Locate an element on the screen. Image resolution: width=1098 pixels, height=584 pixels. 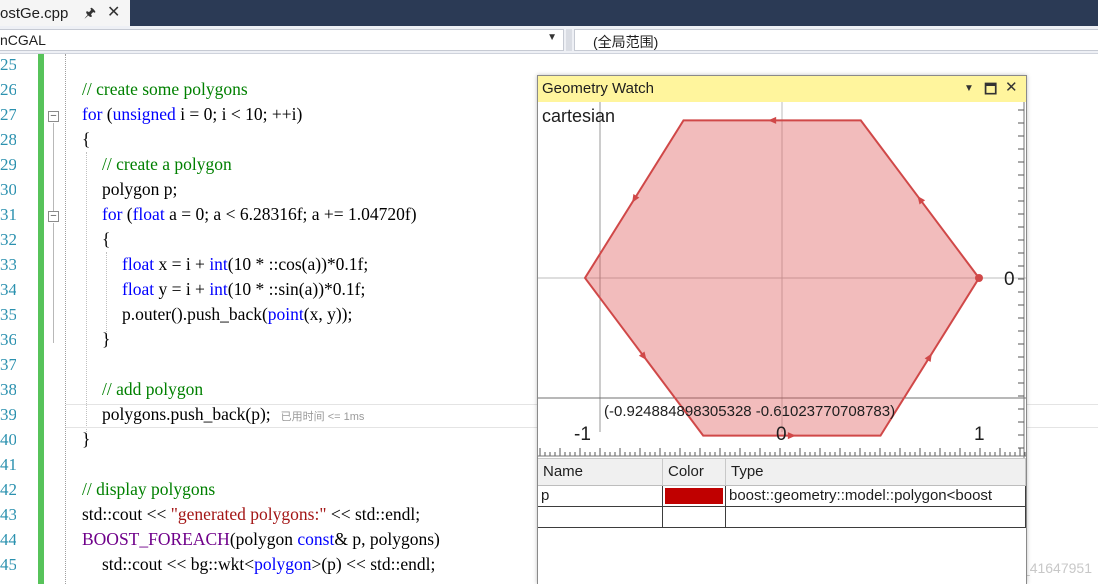
code-line: for (unsigned i = 0; i < 10; ++i) is located at coordinates (192, 114).